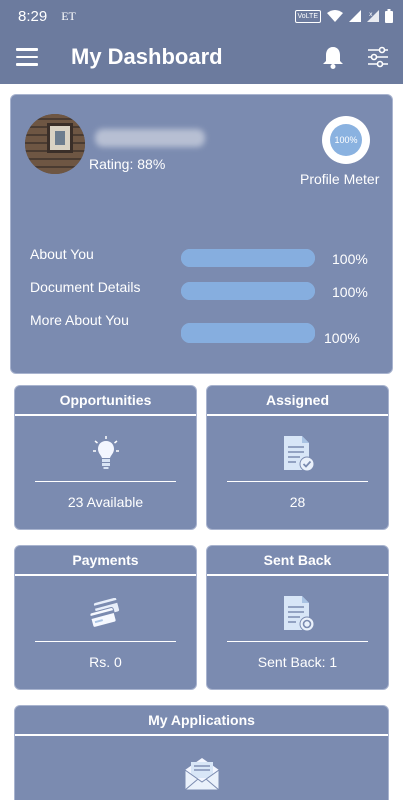  What do you see at coordinates (297, 401) in the screenshot?
I see `assigned-title: Assigned` at bounding box center [297, 401].